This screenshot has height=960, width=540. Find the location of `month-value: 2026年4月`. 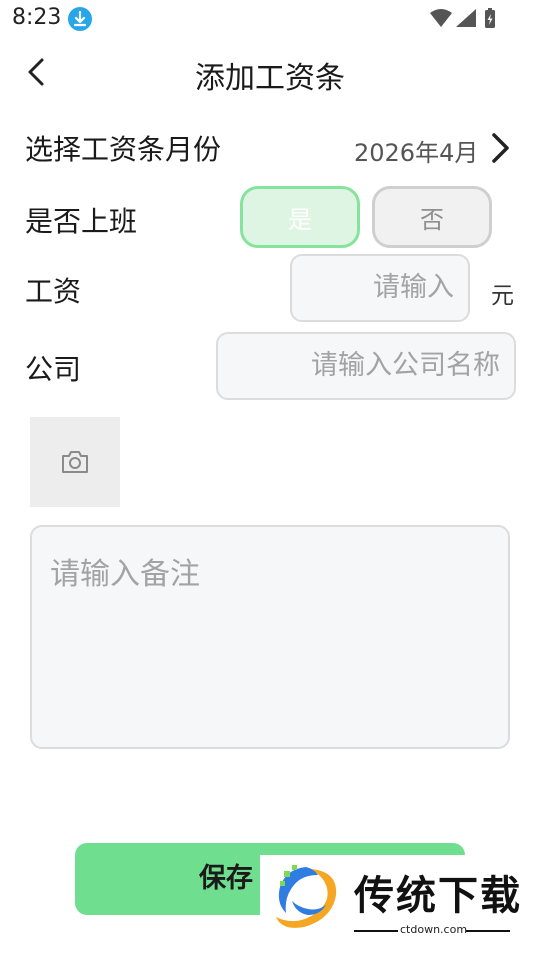

month-value: 2026年4月 is located at coordinates (416, 150).